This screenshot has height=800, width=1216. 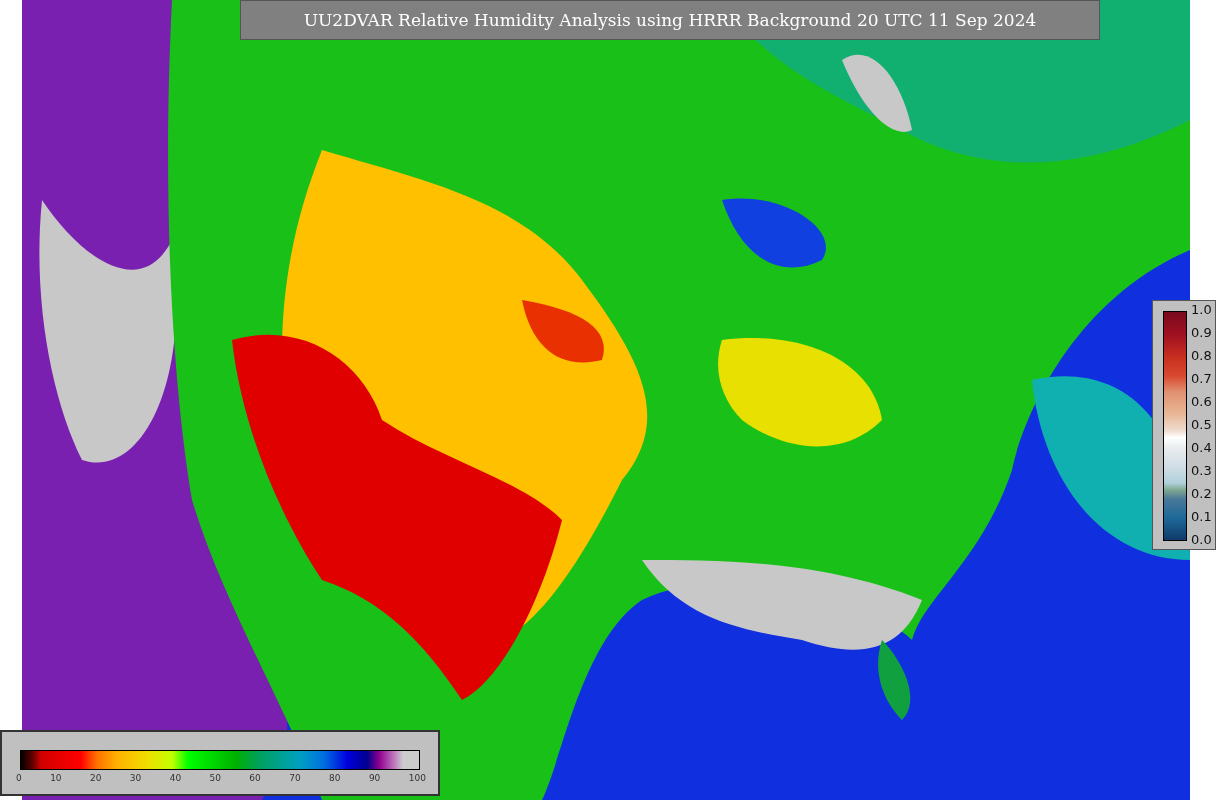 What do you see at coordinates (215, 778) in the screenshot?
I see `colorbar-tick-label: 50` at bounding box center [215, 778].